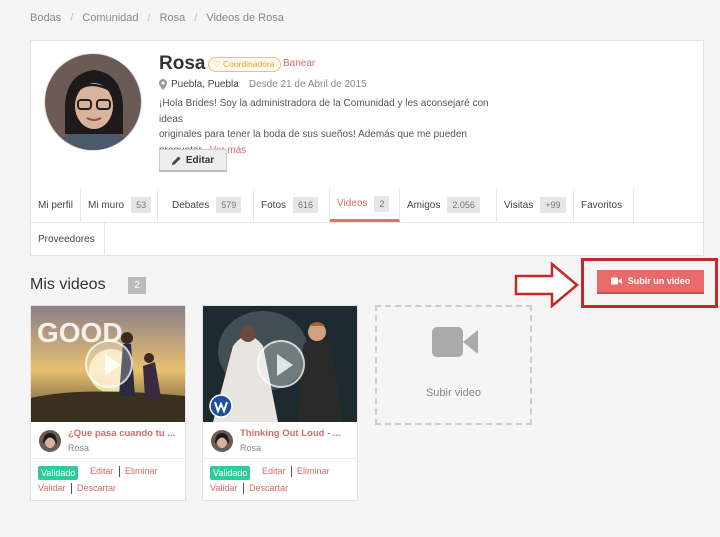 This screenshot has width=720, height=537. I want to click on tab-debates: Debates 579, so click(209, 205).